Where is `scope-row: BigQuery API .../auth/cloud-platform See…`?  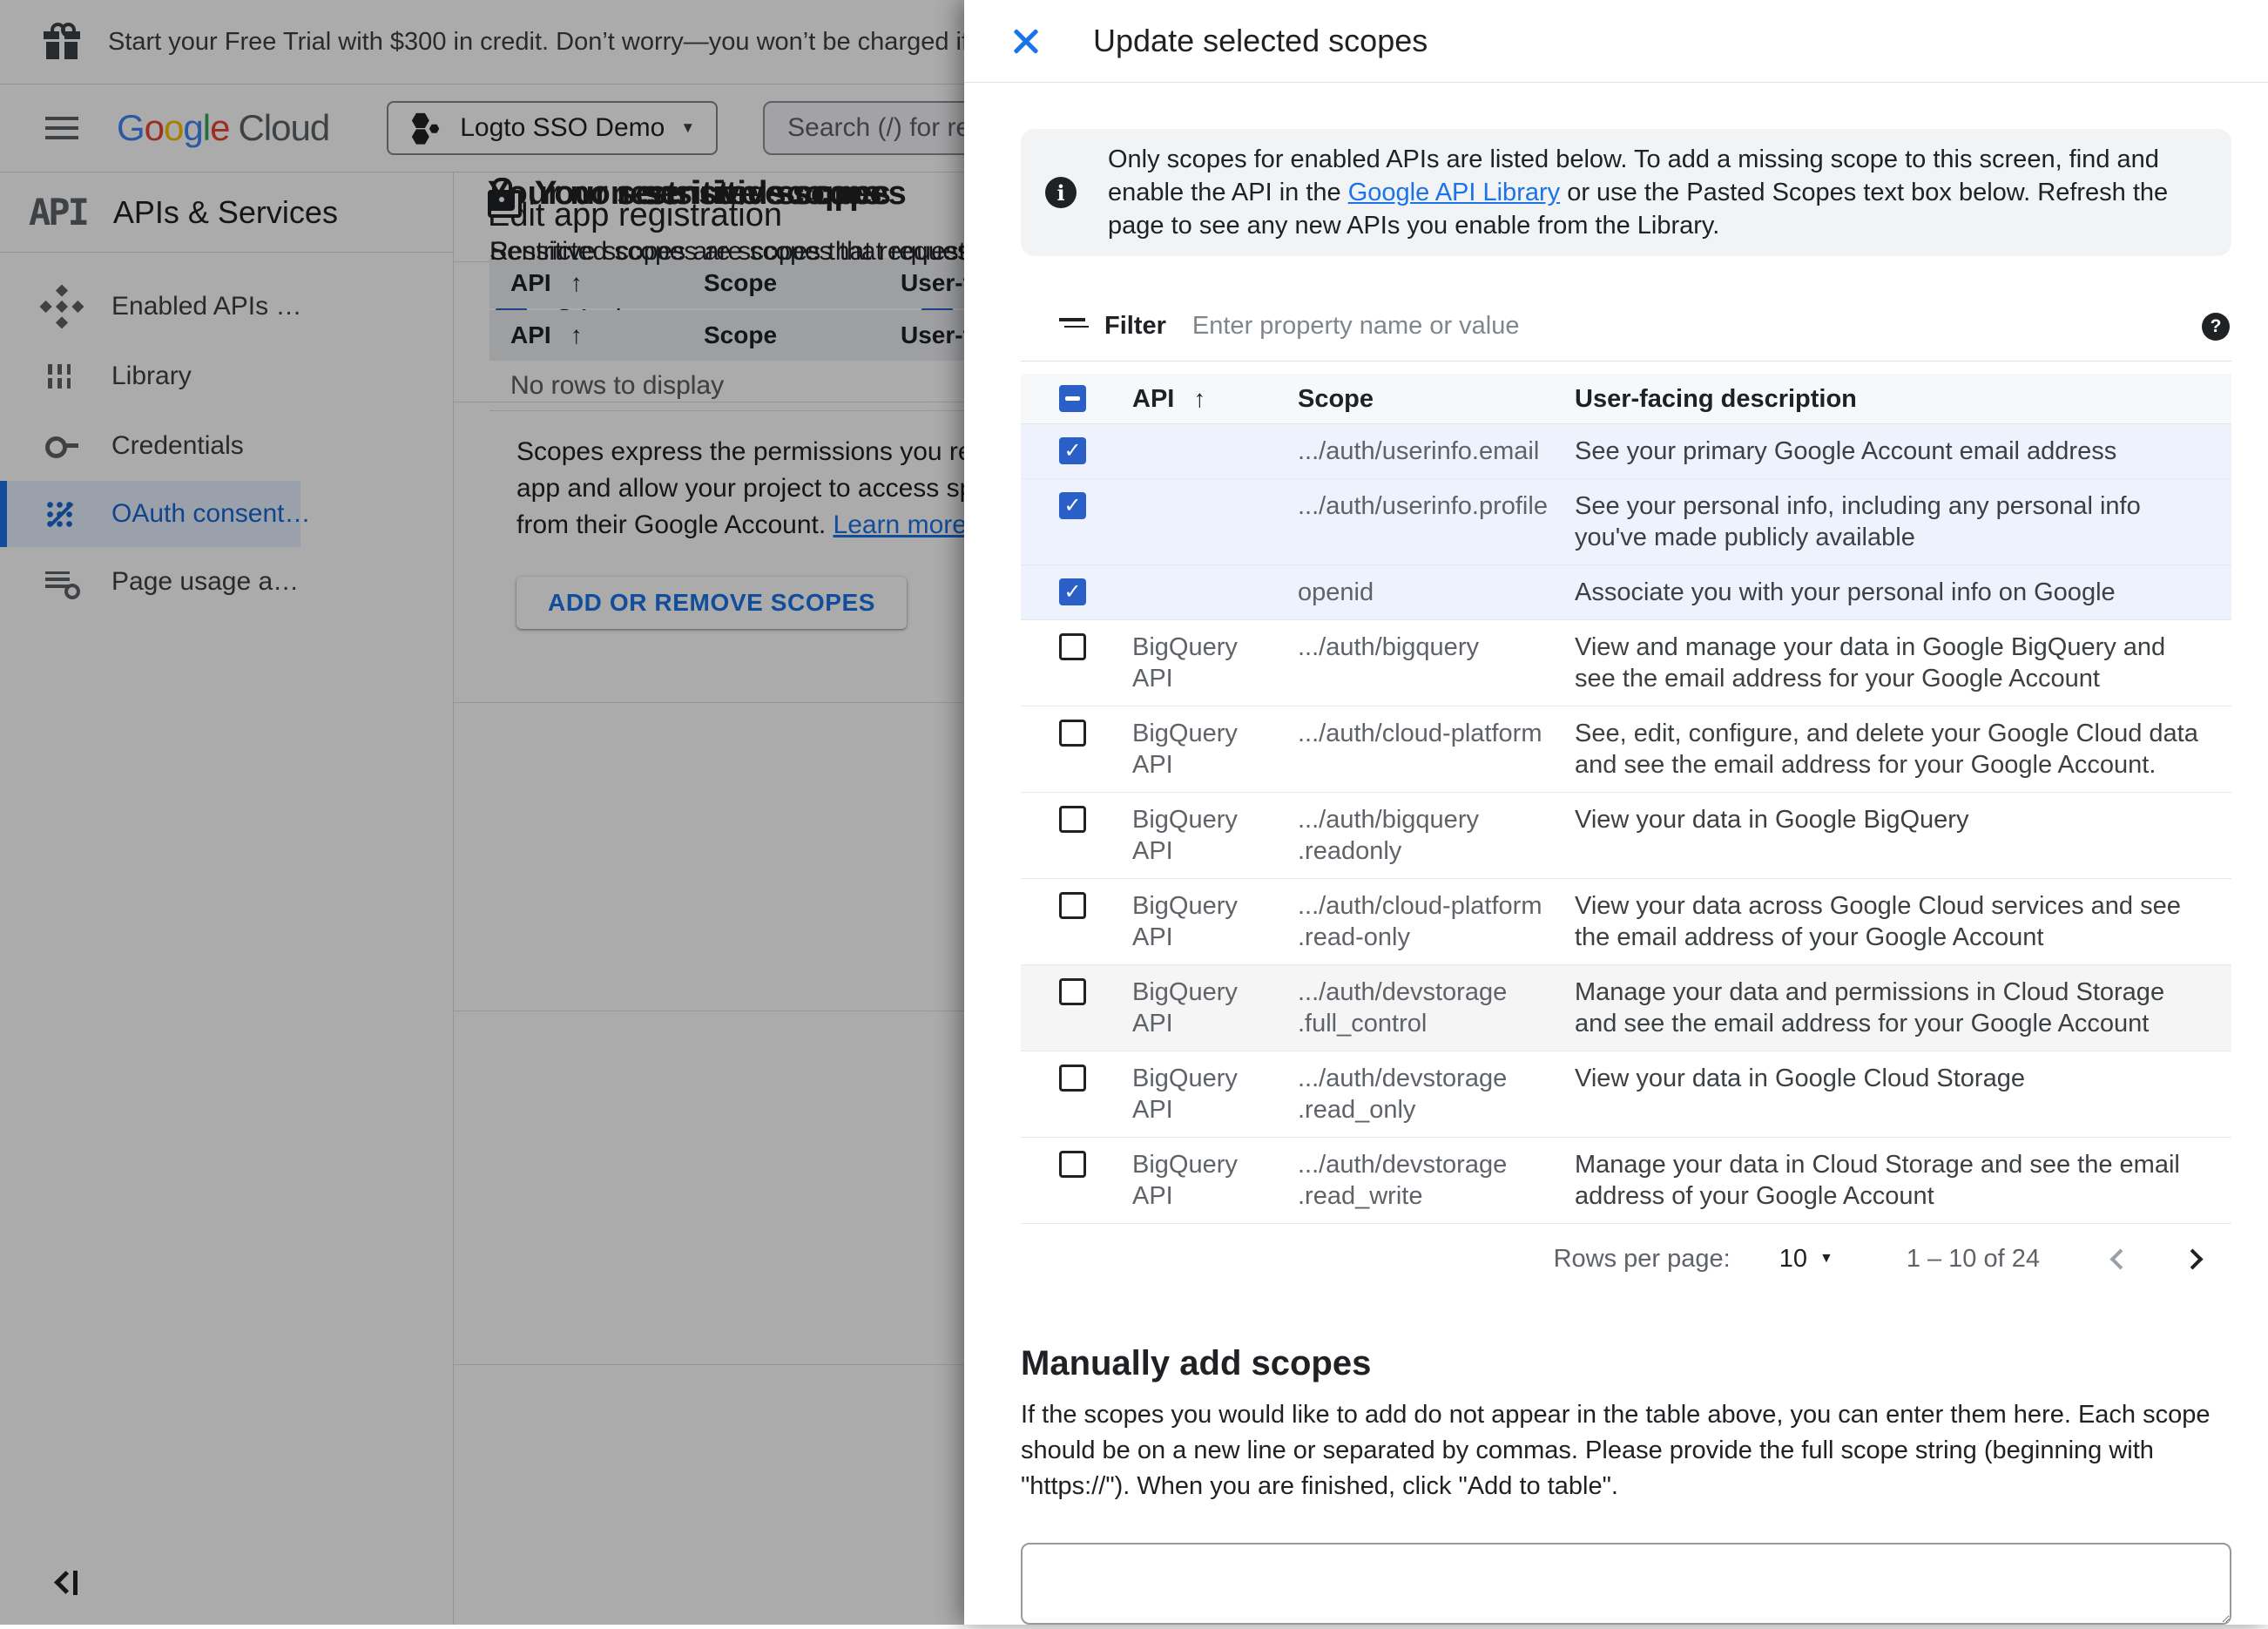
scope-row: BigQuery API .../auth/cloud-platform See… is located at coordinates (1626, 749).